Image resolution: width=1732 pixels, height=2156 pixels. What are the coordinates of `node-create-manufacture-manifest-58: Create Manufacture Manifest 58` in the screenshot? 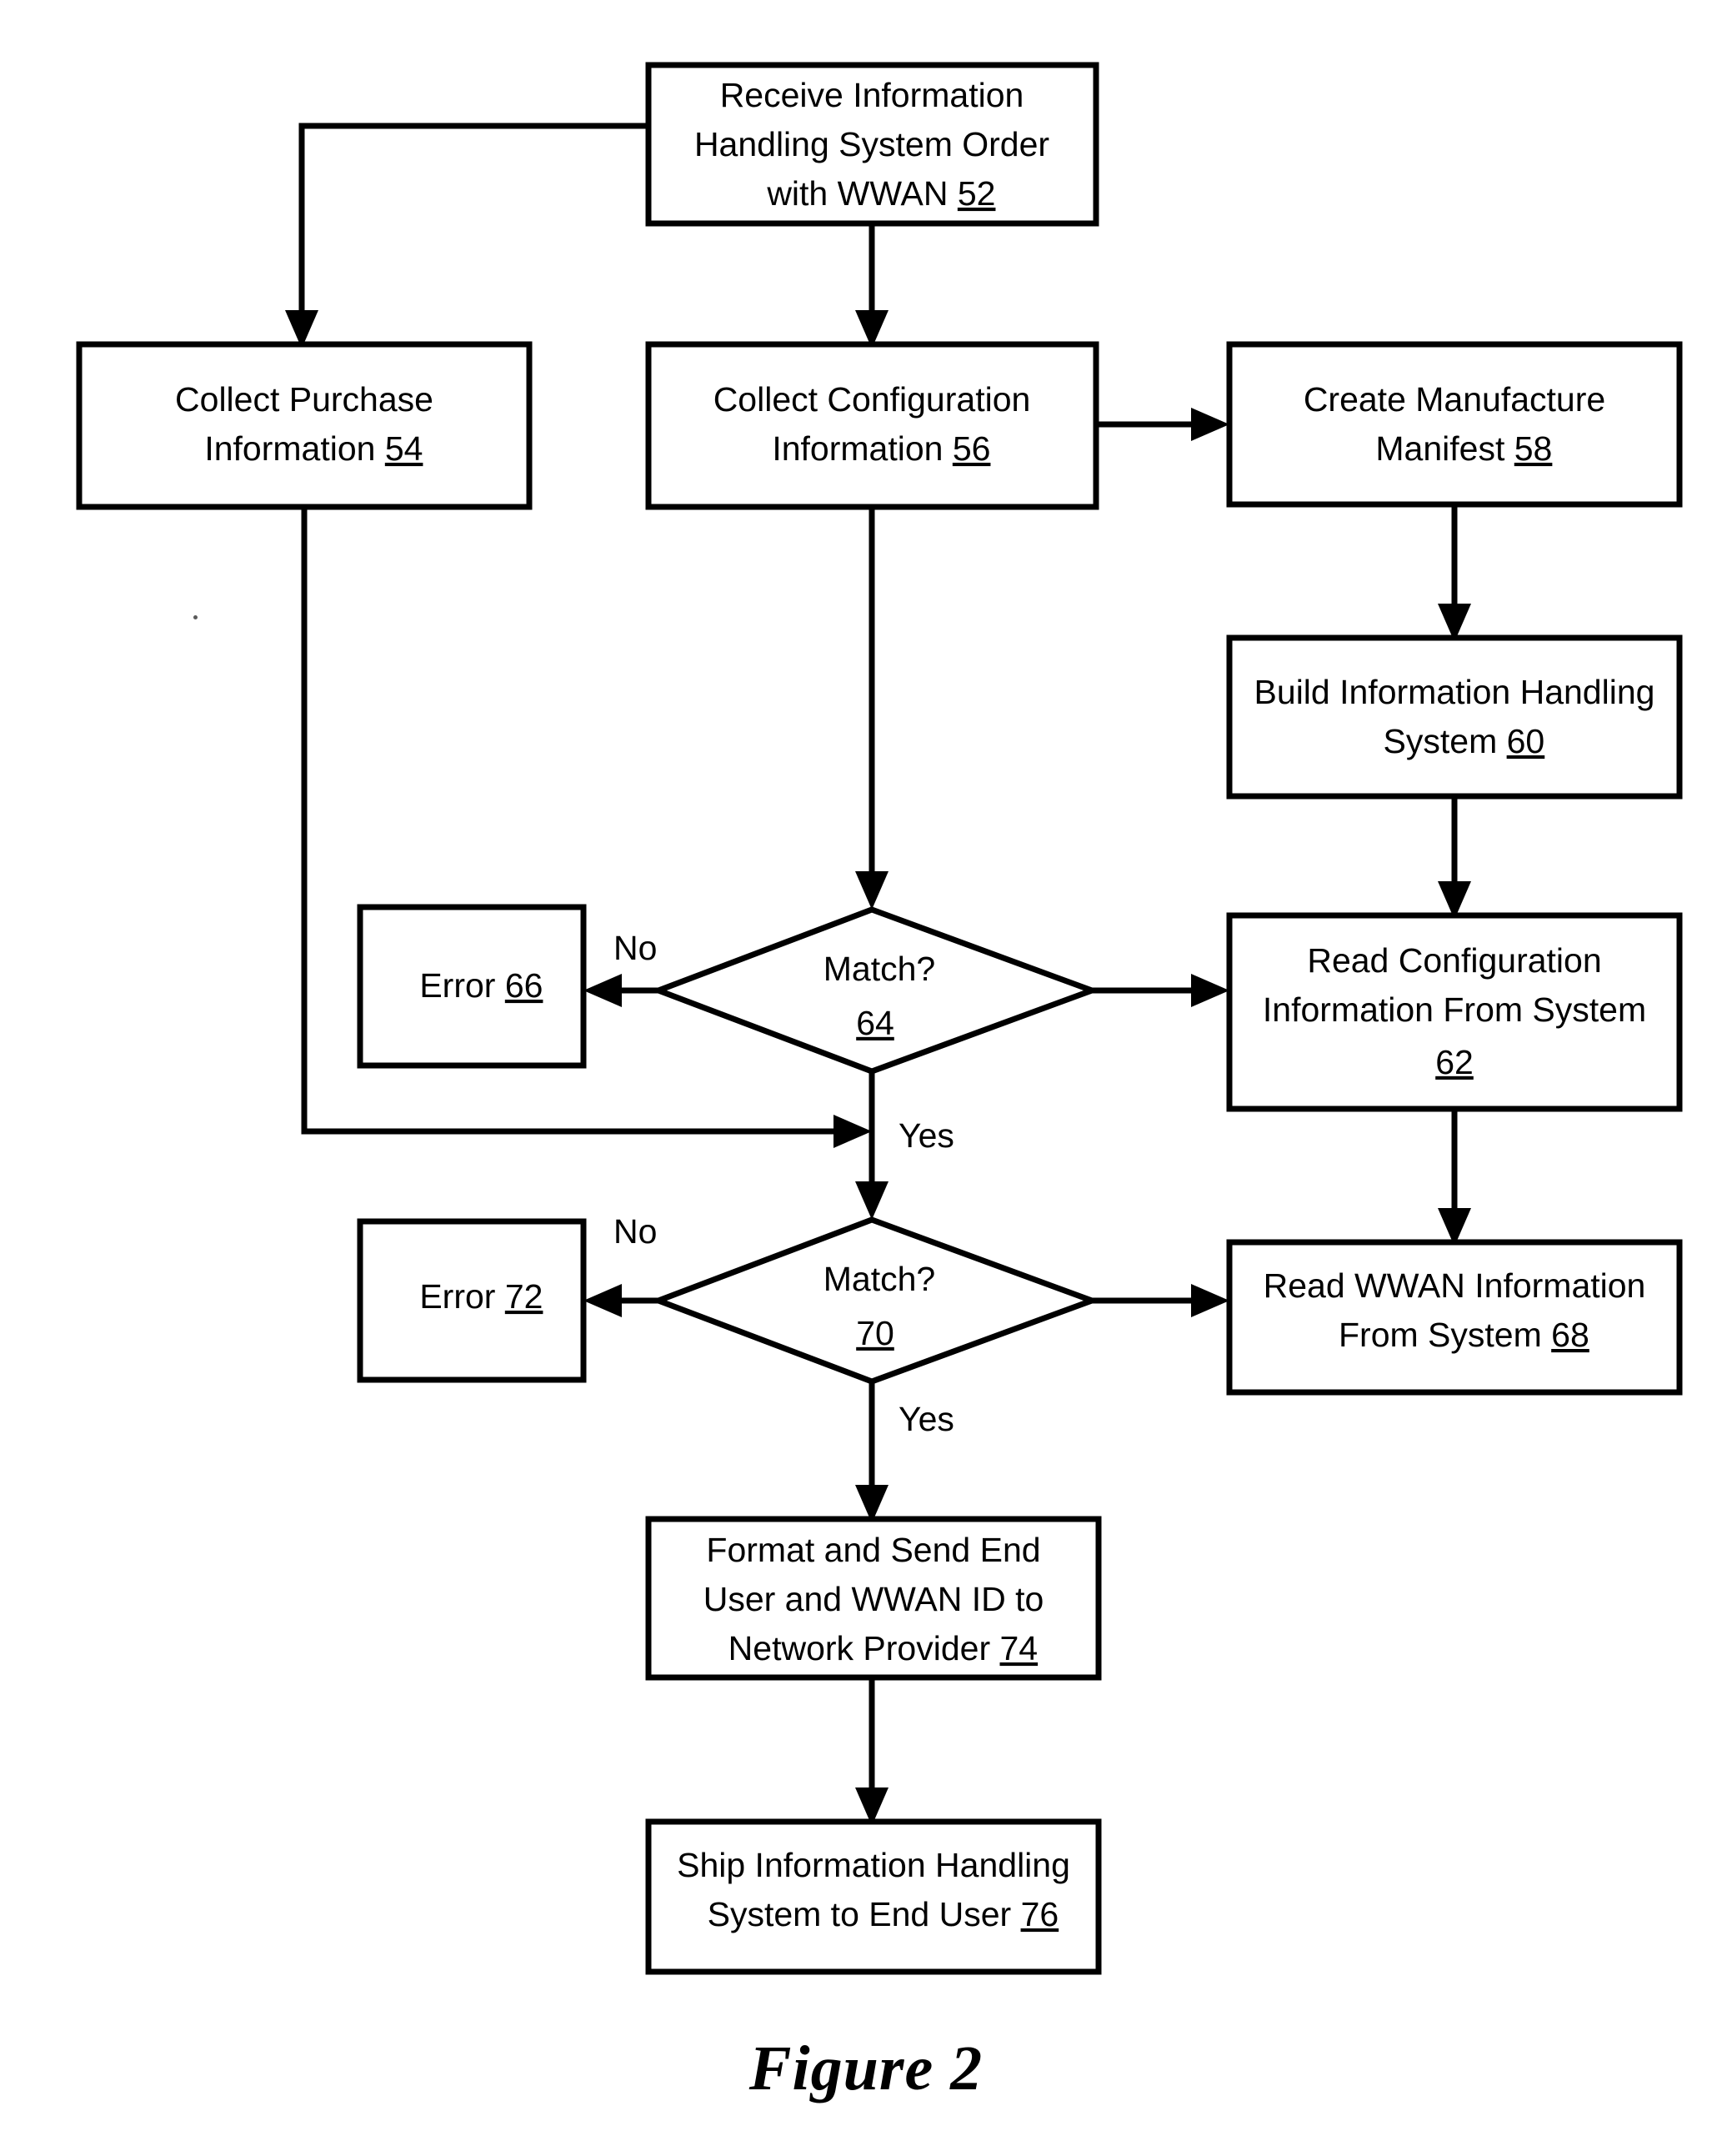 It's located at (1455, 424).